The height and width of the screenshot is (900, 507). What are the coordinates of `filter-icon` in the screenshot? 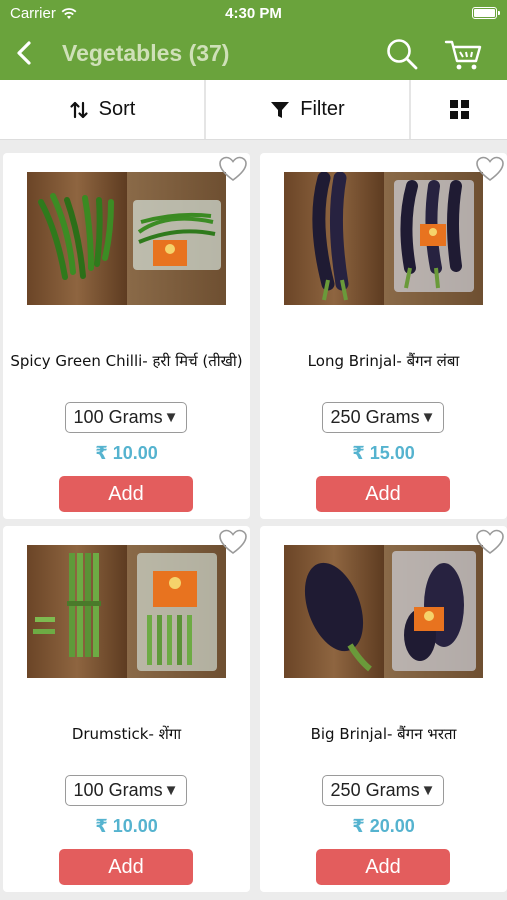 It's located at (280, 109).